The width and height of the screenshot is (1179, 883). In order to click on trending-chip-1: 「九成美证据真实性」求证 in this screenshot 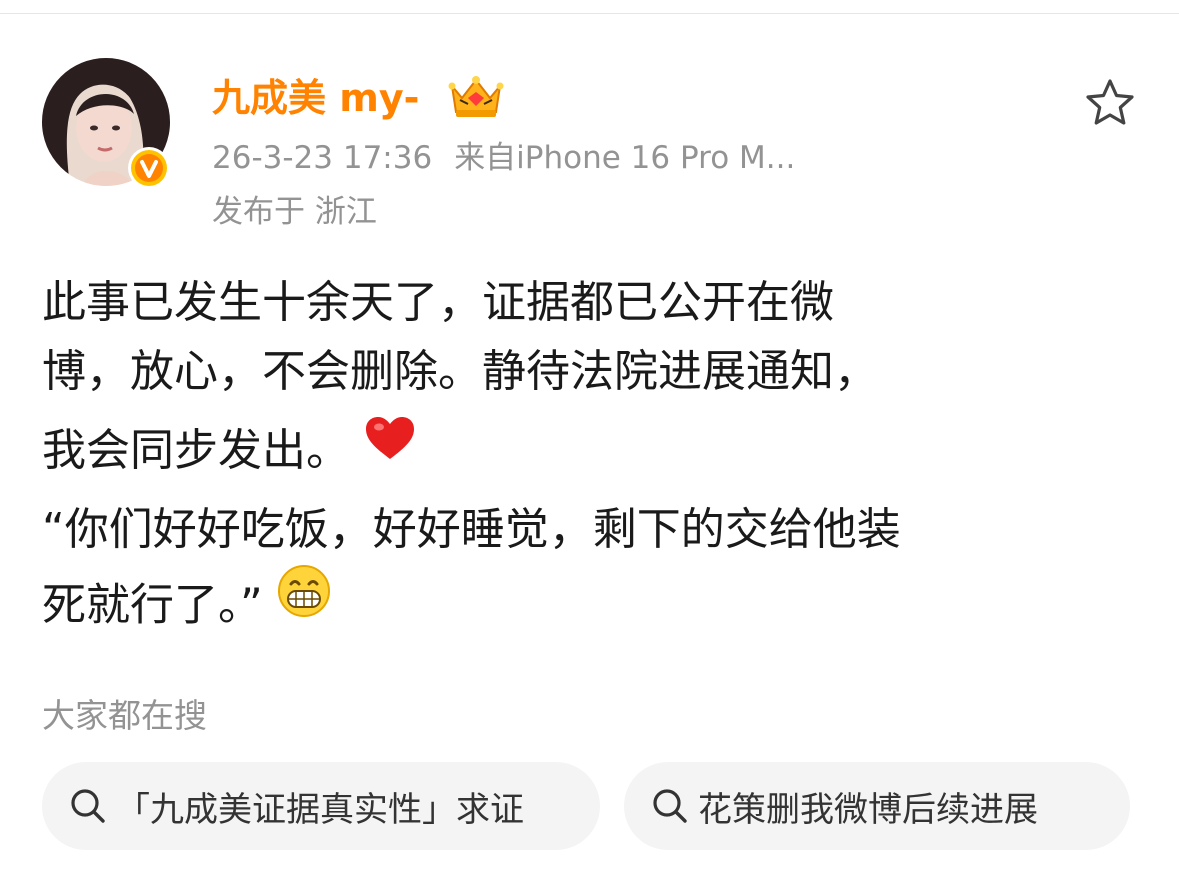, I will do `click(321, 806)`.